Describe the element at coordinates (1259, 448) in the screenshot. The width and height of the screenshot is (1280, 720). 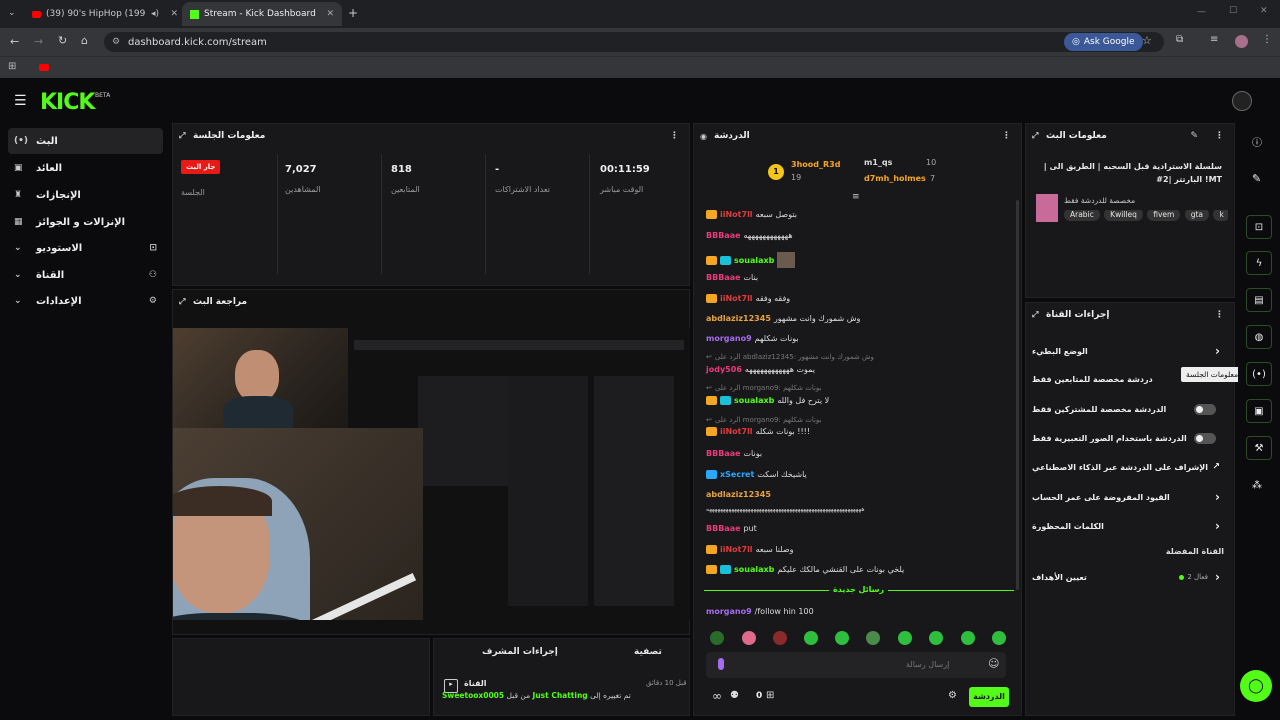
I see `rail-wrench-icon: ⚒` at that location.